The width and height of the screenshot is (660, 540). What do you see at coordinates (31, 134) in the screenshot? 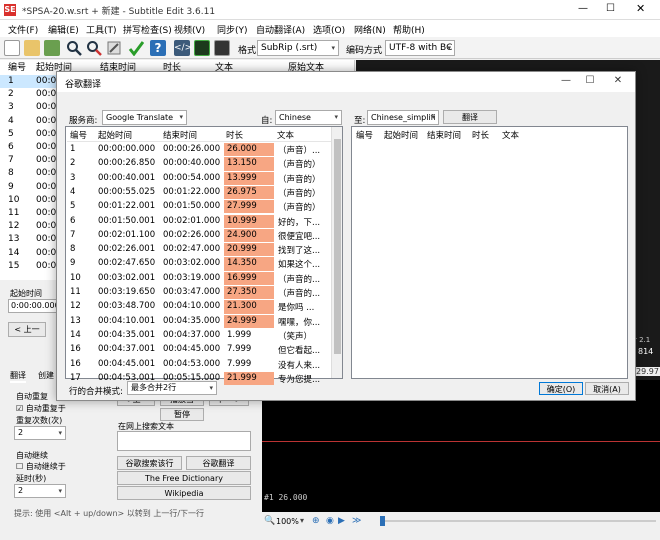
I see `table-row: 5 00:01` at bounding box center [31, 134].